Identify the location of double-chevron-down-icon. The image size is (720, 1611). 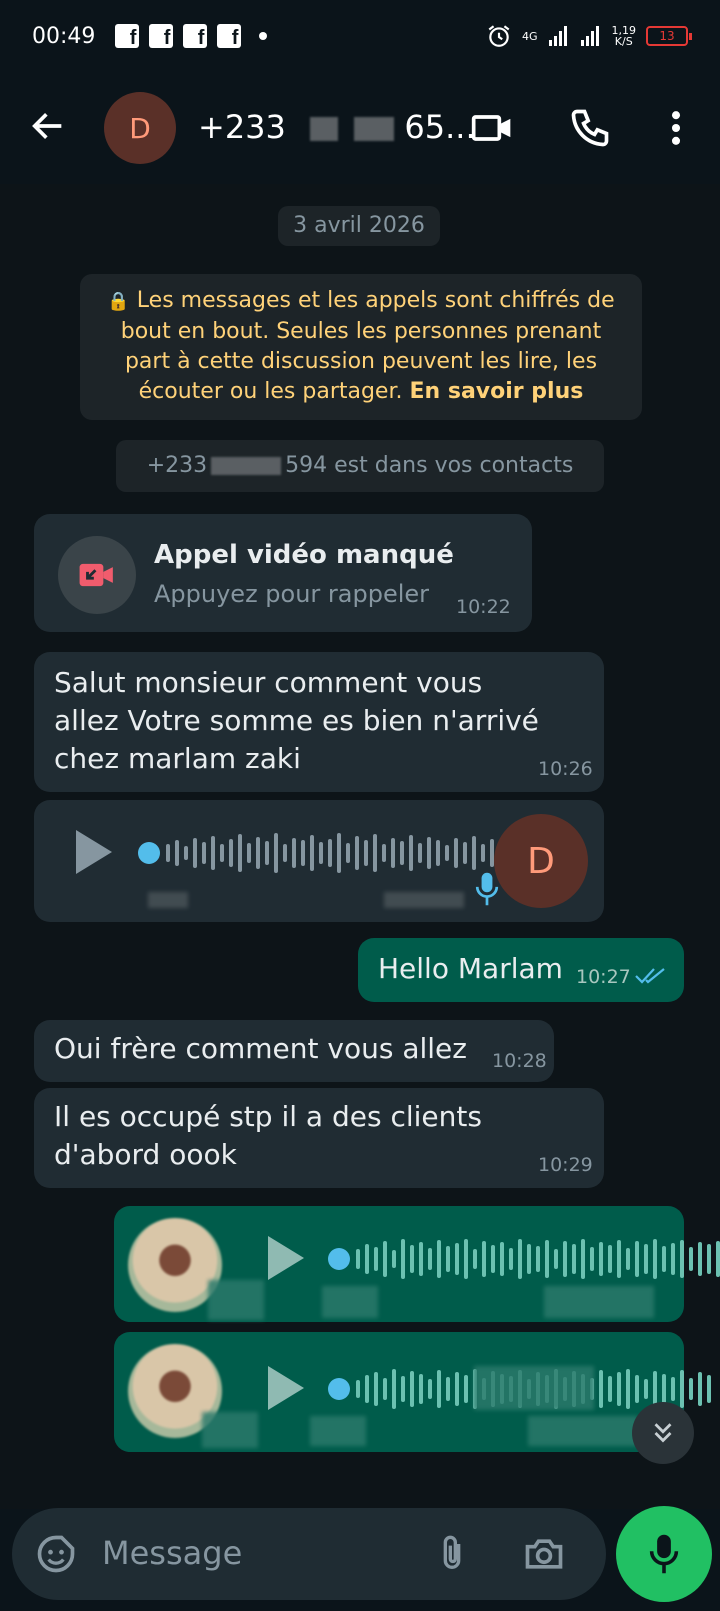
(663, 1433).